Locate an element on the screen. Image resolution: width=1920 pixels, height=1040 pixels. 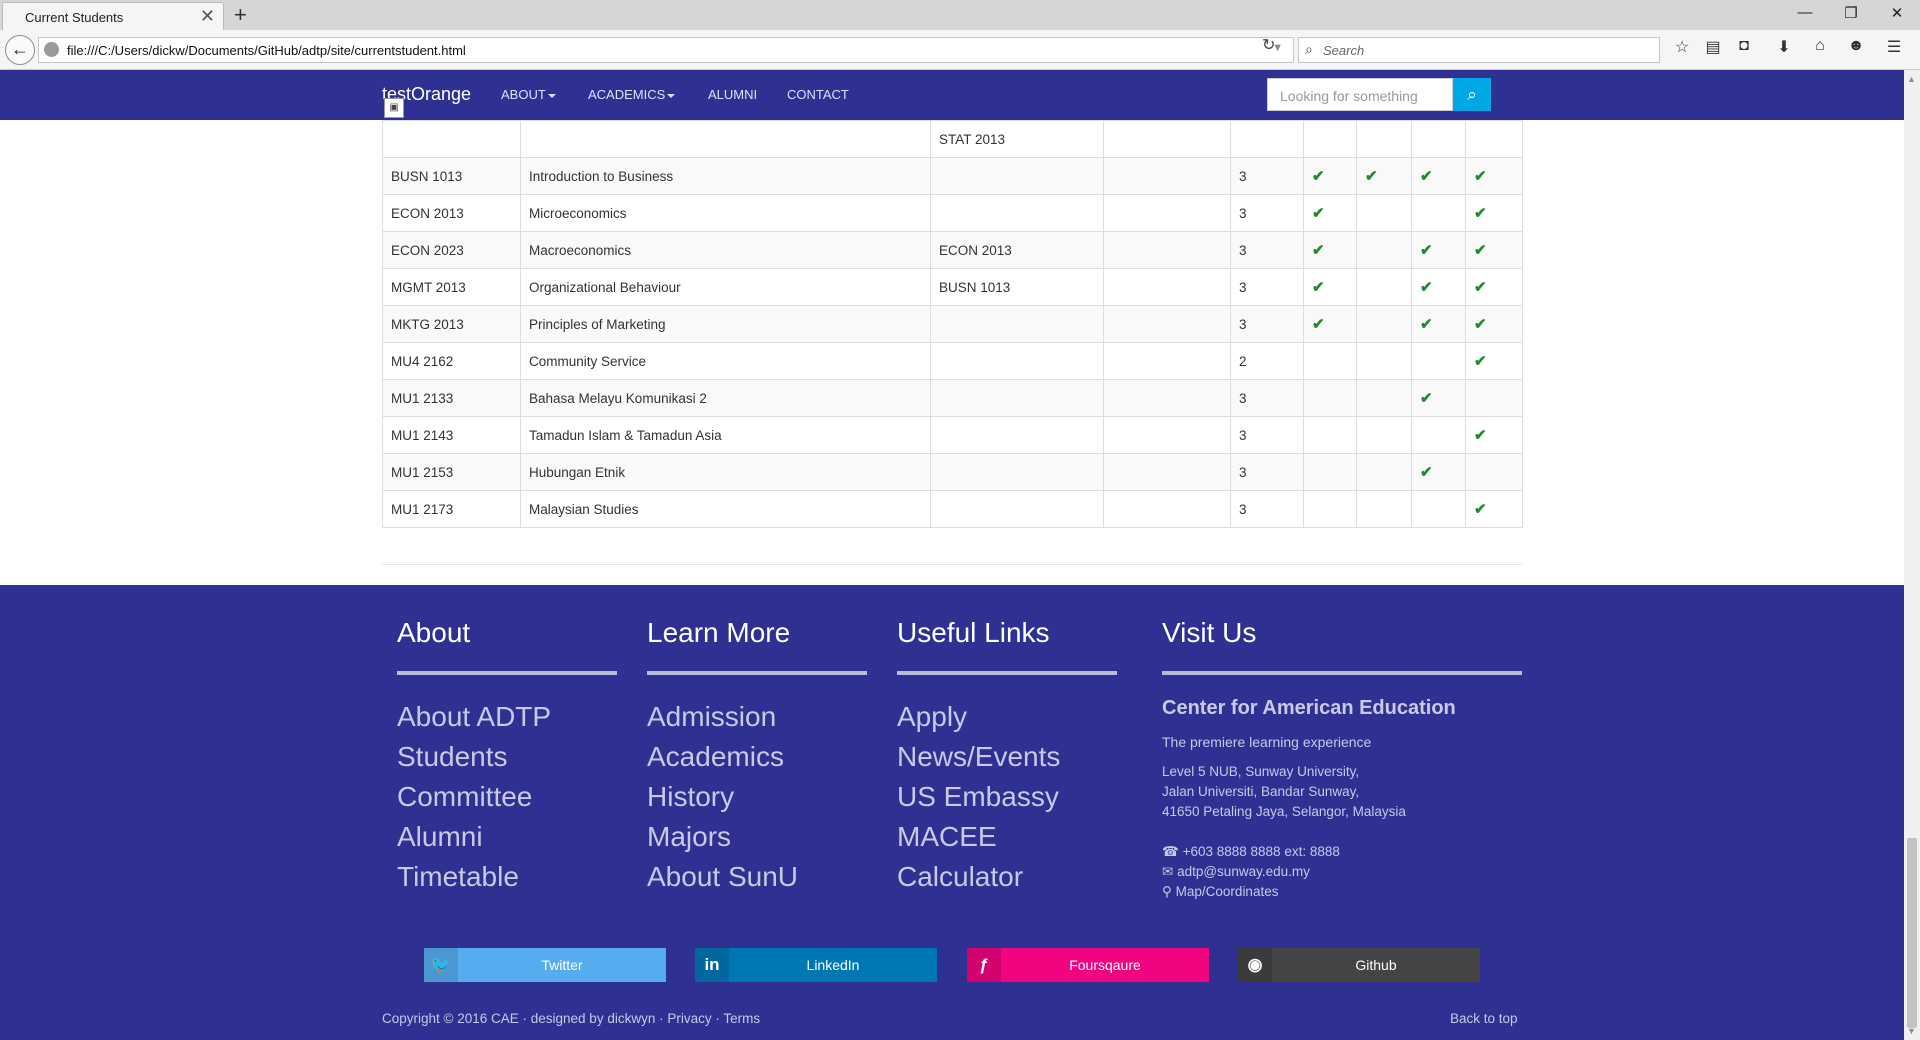
footer-link: About SunU is located at coordinates (757, 877).